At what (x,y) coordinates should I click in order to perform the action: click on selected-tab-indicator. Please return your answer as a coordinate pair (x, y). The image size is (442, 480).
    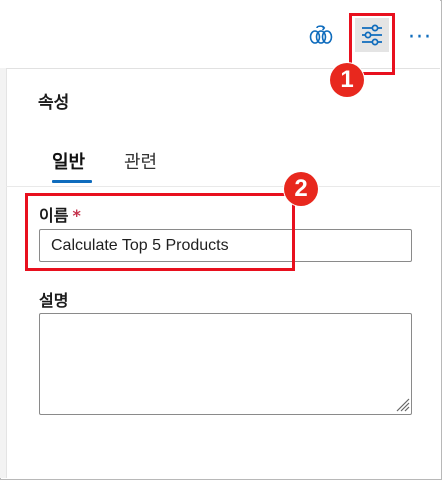
    Looking at the image, I should click on (72, 181).